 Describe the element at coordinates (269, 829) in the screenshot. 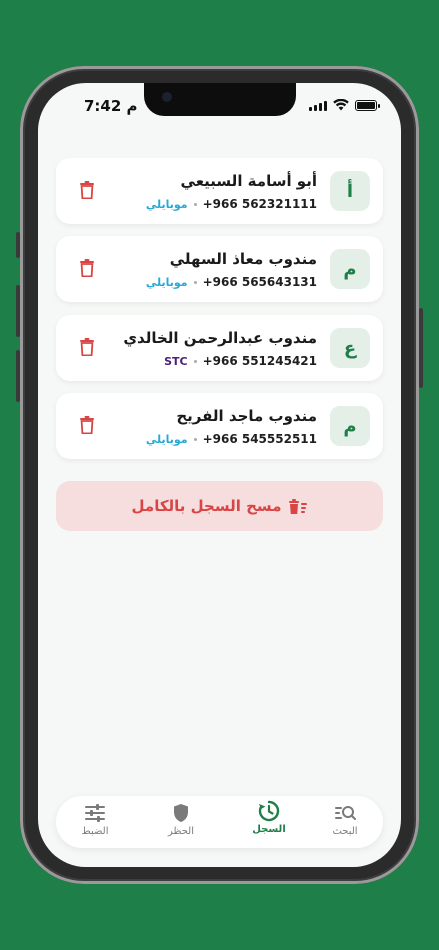

I see `tab-history-label: السجل` at that location.